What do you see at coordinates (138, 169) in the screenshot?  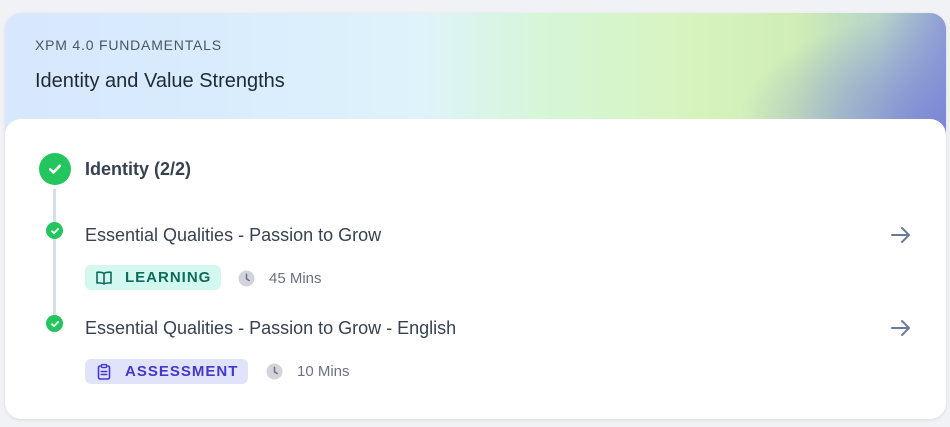 I see `section-title: Identity (2/2)` at bounding box center [138, 169].